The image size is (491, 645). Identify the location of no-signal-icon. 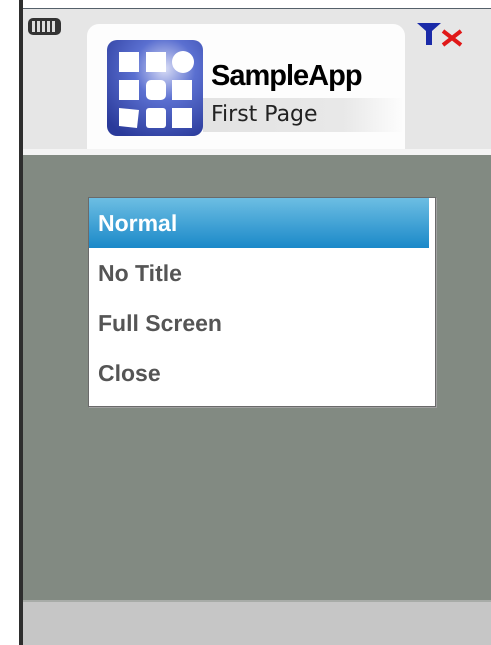
(440, 34).